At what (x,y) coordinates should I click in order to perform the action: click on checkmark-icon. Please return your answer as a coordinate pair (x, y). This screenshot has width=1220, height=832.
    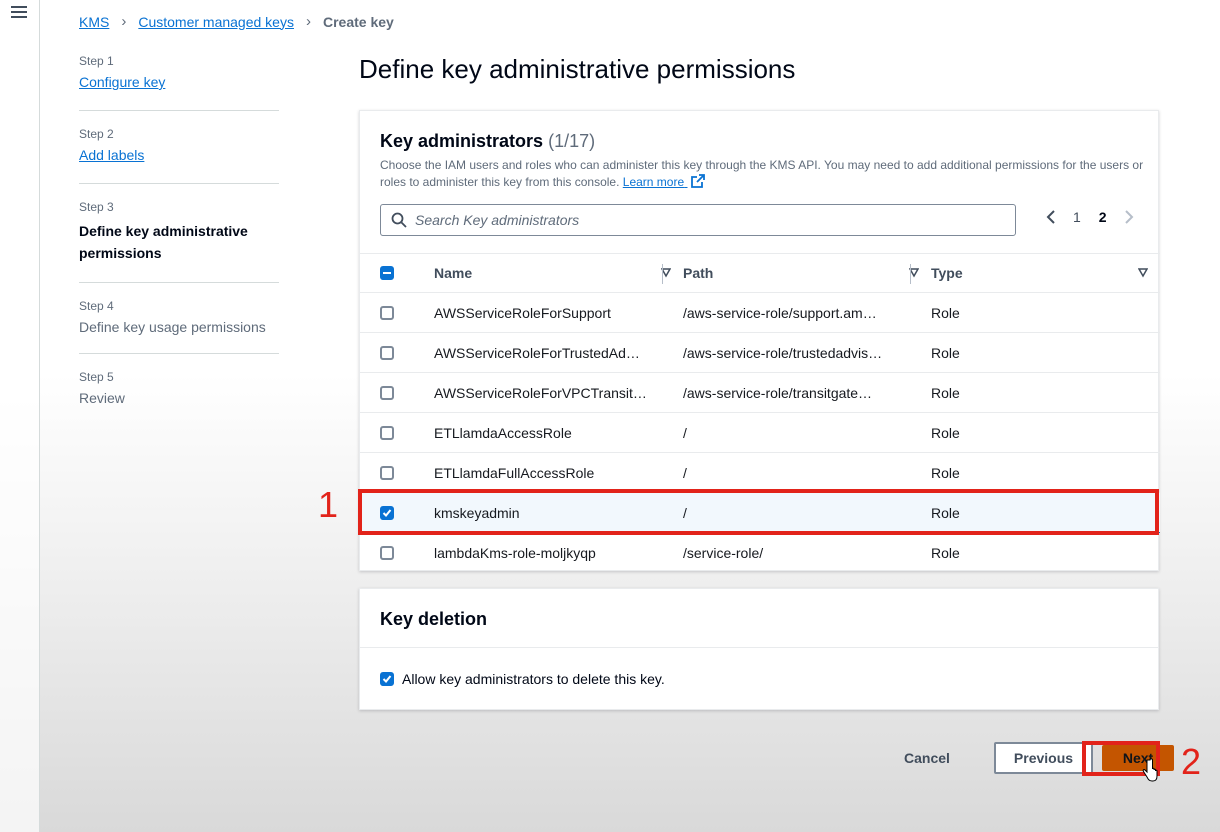
    Looking at the image, I should click on (387, 679).